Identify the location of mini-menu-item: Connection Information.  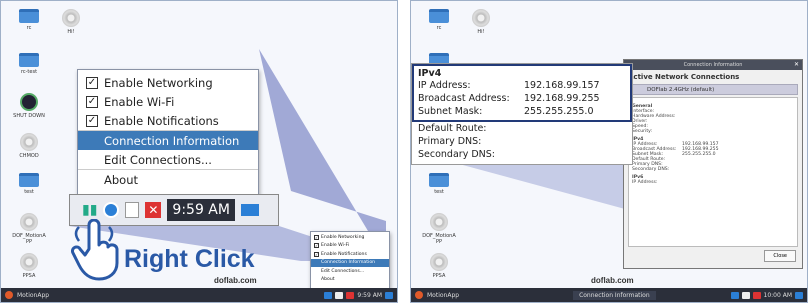
(350, 262).